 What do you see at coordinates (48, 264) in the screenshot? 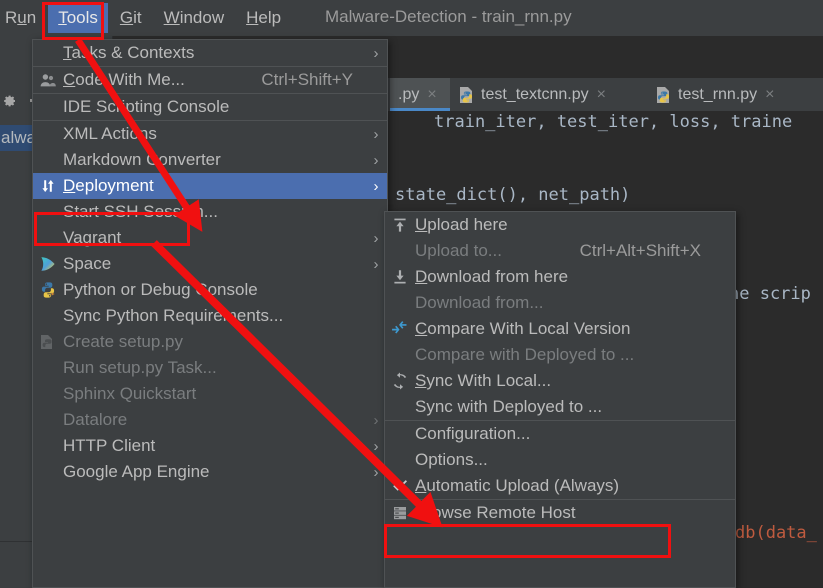
I see `space-icon` at bounding box center [48, 264].